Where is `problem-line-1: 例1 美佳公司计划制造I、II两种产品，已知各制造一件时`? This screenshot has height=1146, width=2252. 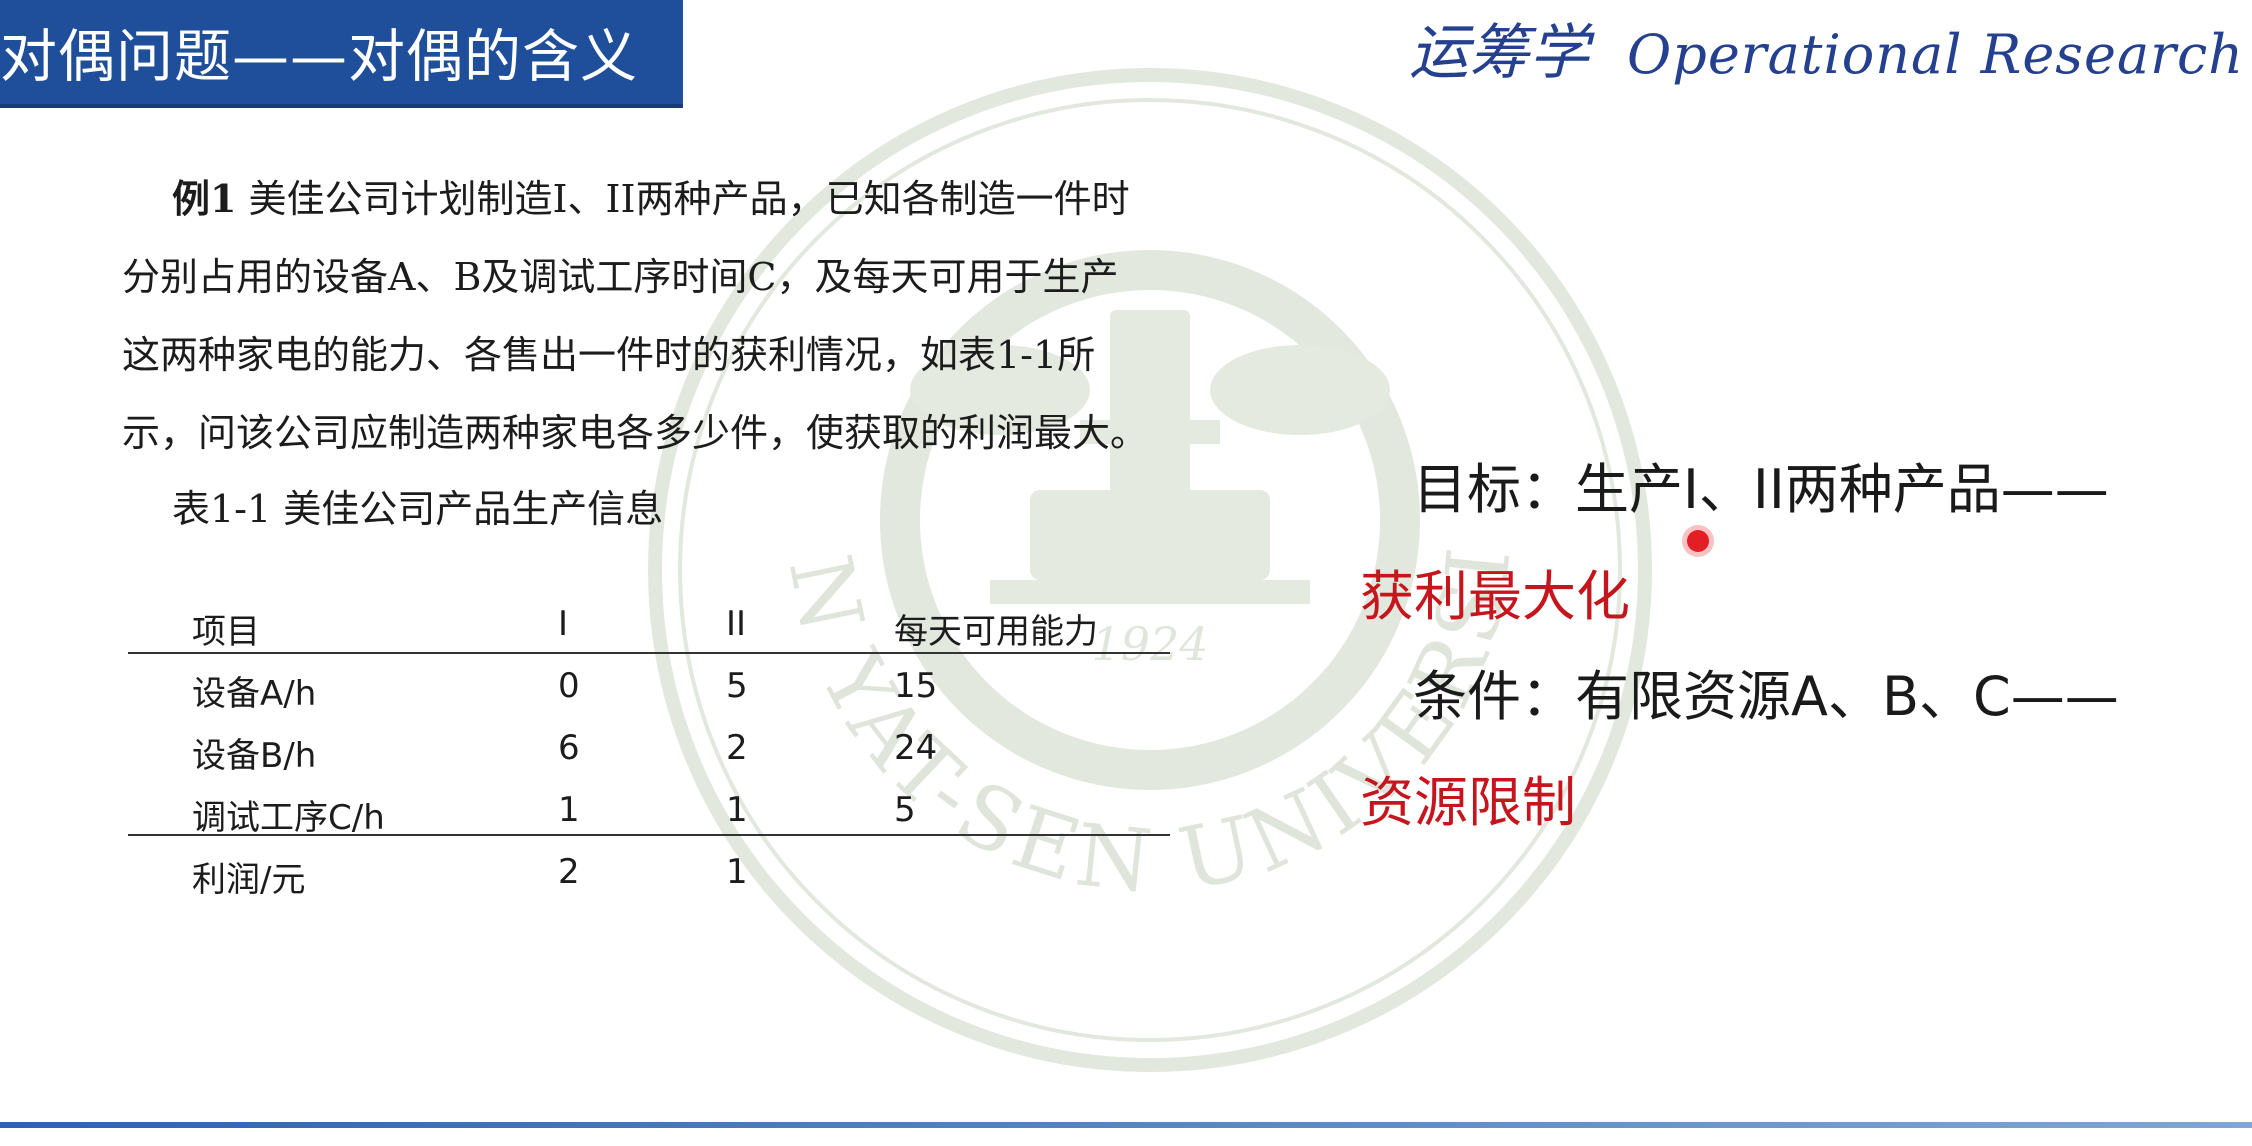 problem-line-1: 例1 美佳公司计划制造I、II两种产品，已知各制造一件时 is located at coordinates (702, 199).